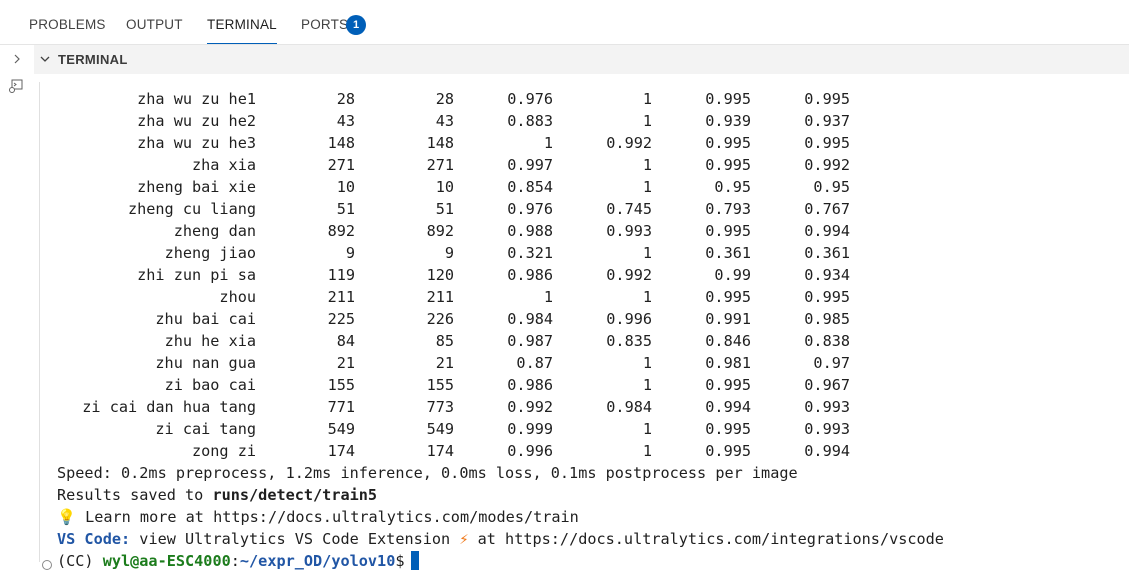 Image resolution: width=1129 pixels, height=572 pixels. What do you see at coordinates (135, 495) in the screenshot?
I see `results-prefix: Results saved to` at bounding box center [135, 495].